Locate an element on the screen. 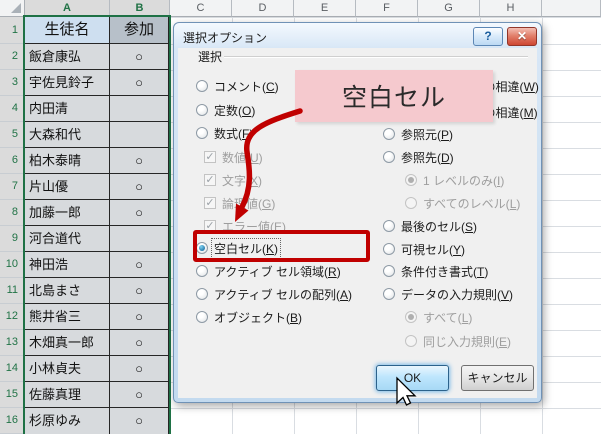 This screenshot has height=434, width=601. radio-visible-cells: 可視セル(Y) is located at coordinates (425, 249).